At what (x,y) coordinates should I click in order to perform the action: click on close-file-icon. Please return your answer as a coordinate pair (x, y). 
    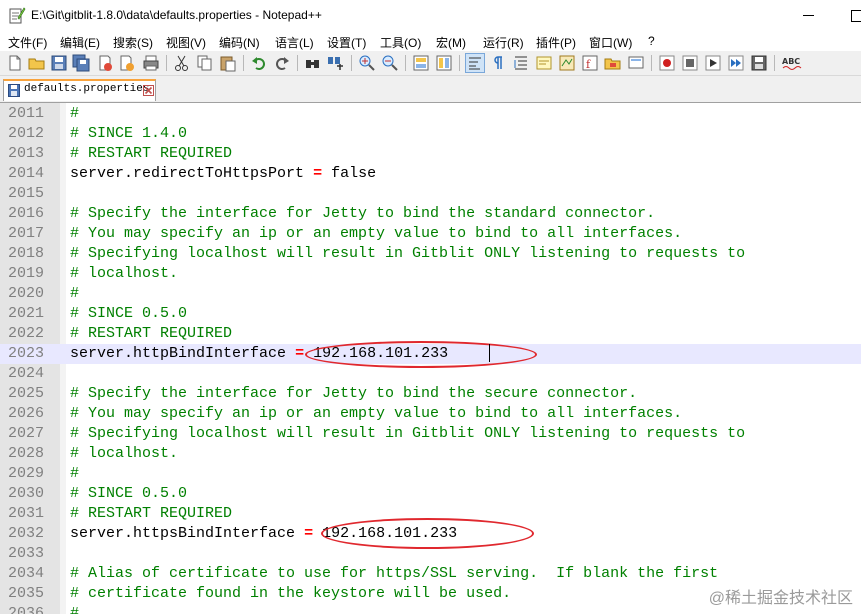
    Looking at the image, I should click on (105, 63).